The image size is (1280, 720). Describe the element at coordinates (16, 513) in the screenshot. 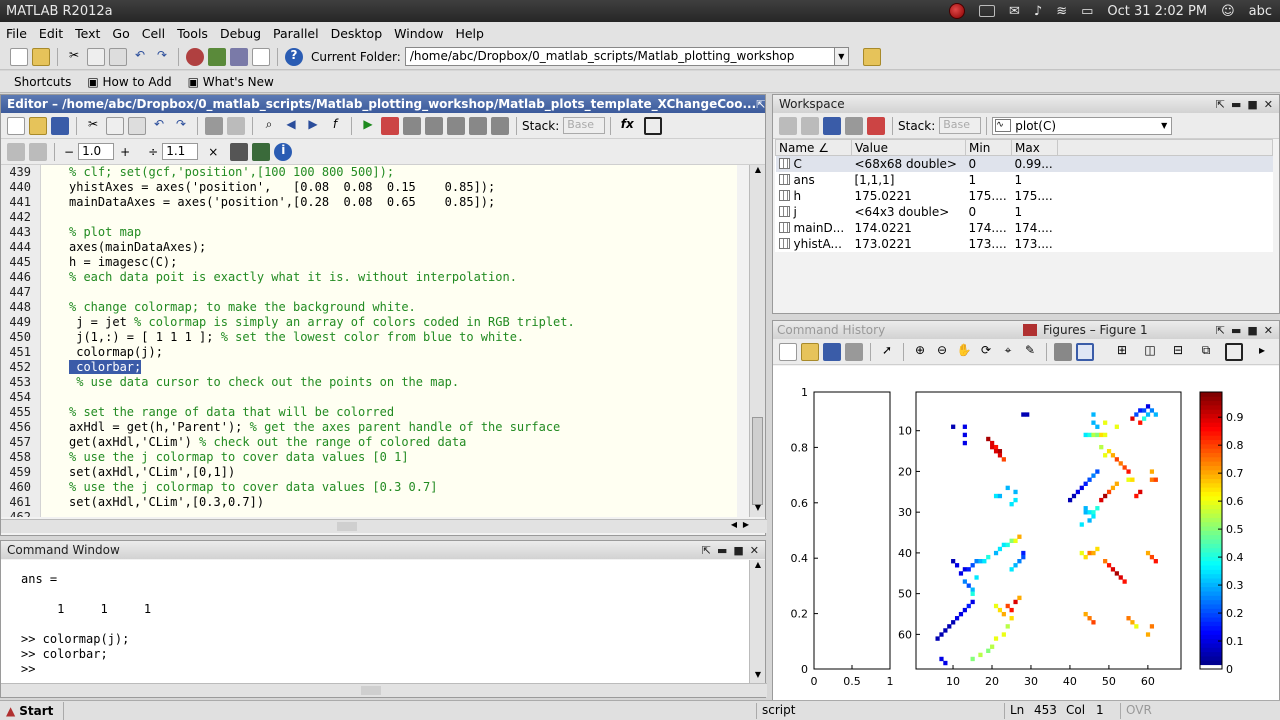

I see `line-number: 462` at that location.